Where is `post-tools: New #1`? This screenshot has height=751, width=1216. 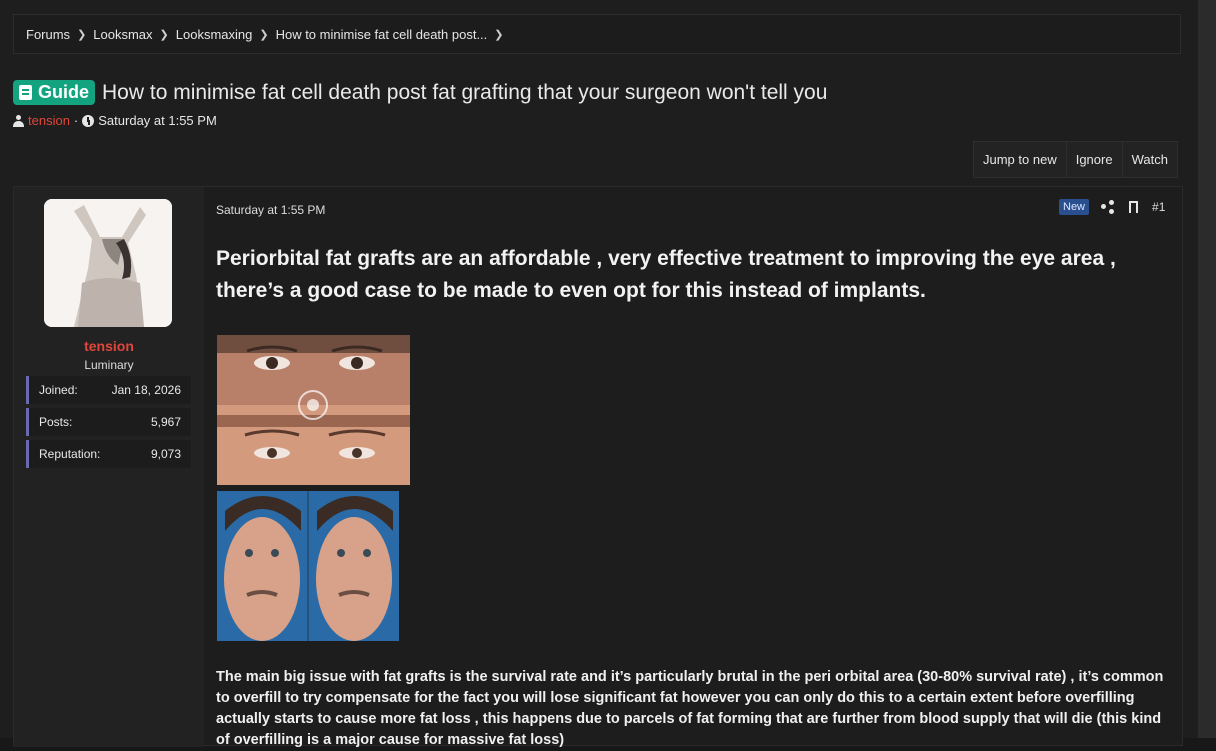
post-tools: New #1 is located at coordinates (1112, 207).